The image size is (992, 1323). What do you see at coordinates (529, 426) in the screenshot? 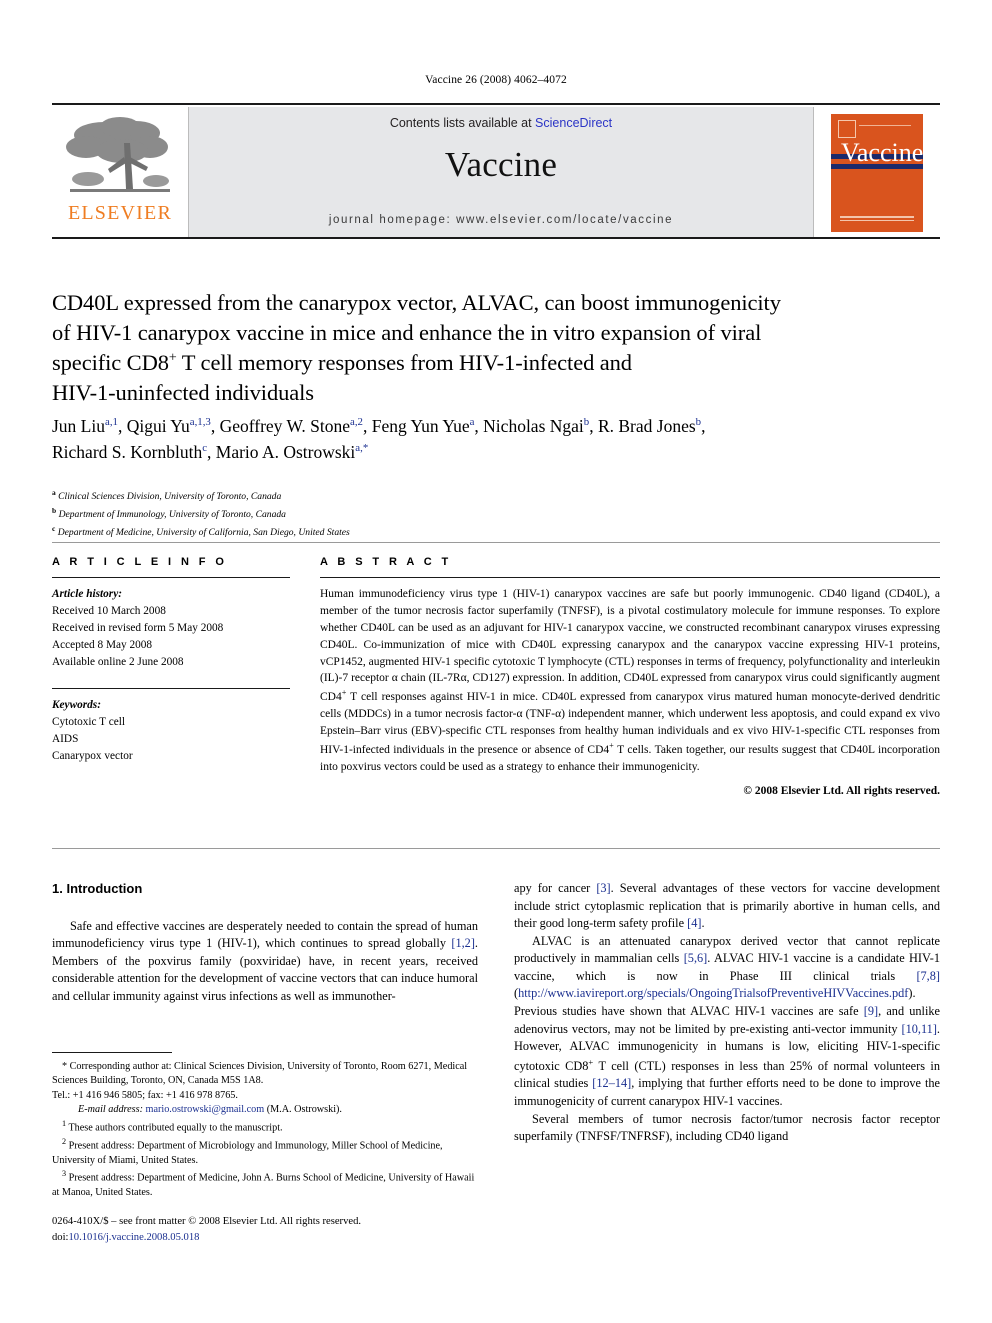
I see `author-name: , Nicholas Ngai` at bounding box center [529, 426].